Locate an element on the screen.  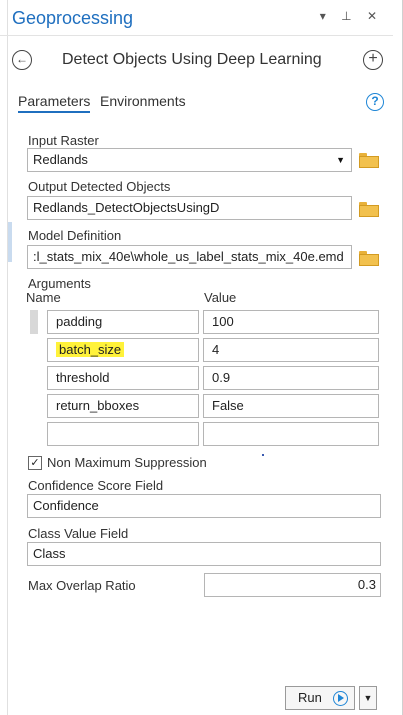
arg-value-cell: False is located at coordinates (291, 406).